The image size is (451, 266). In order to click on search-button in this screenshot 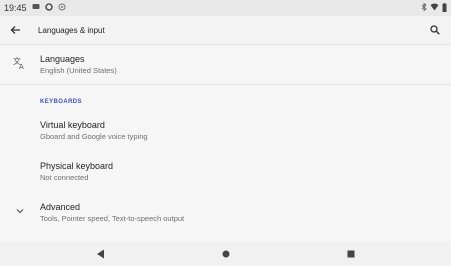, I will do `click(435, 30)`.